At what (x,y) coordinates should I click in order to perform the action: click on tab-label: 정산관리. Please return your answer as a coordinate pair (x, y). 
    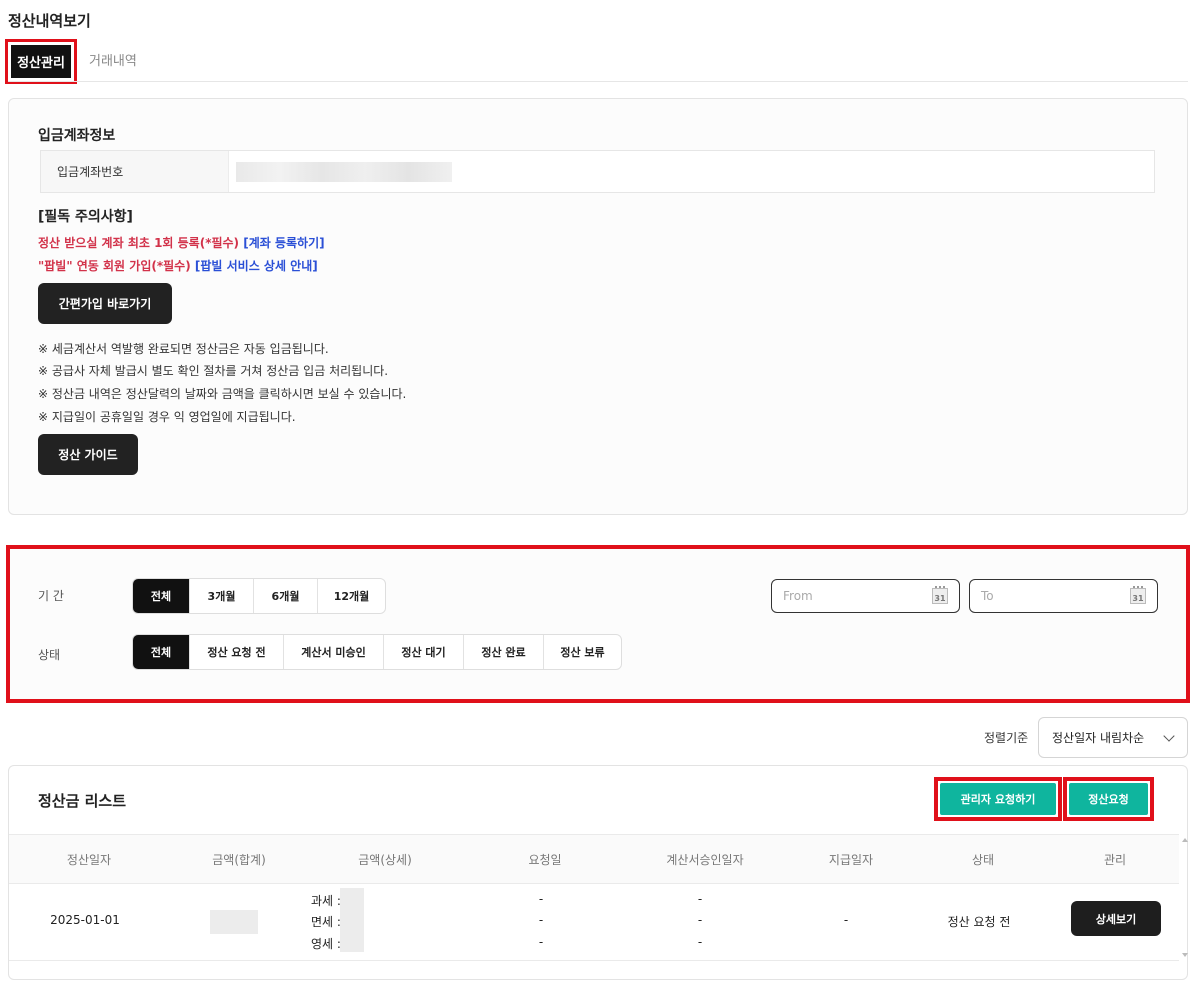
    Looking at the image, I should click on (41, 61).